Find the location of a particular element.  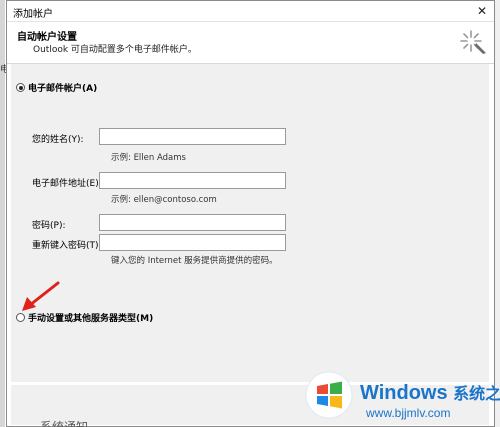

watermark-brand: Windows 系统之家 is located at coordinates (430, 392).